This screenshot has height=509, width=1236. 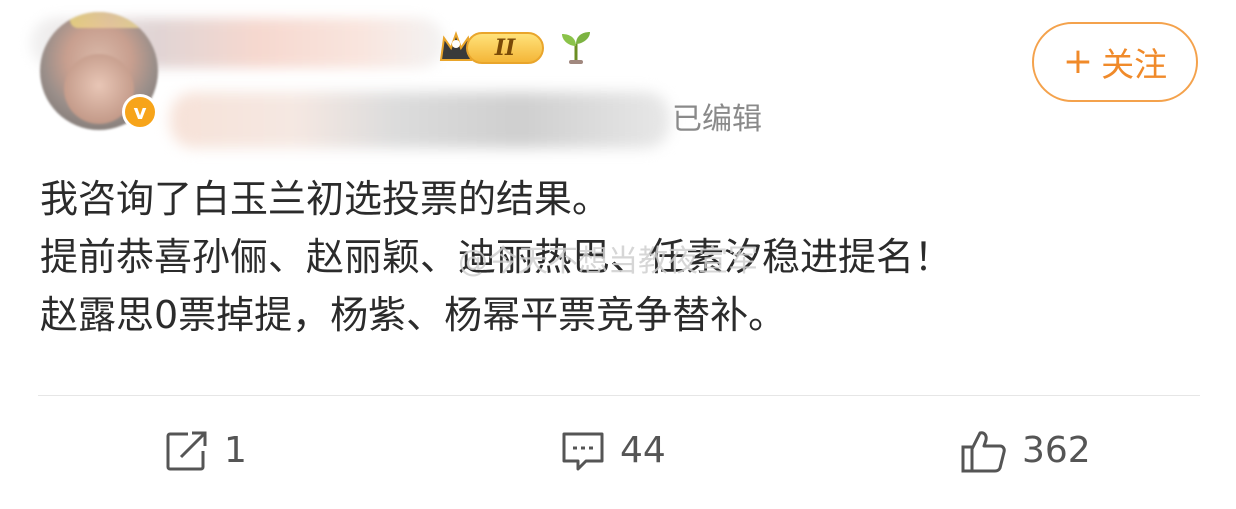 What do you see at coordinates (608, 261) in the screenshot?
I see `watermark: @今天不想当教夜宣军` at bounding box center [608, 261].